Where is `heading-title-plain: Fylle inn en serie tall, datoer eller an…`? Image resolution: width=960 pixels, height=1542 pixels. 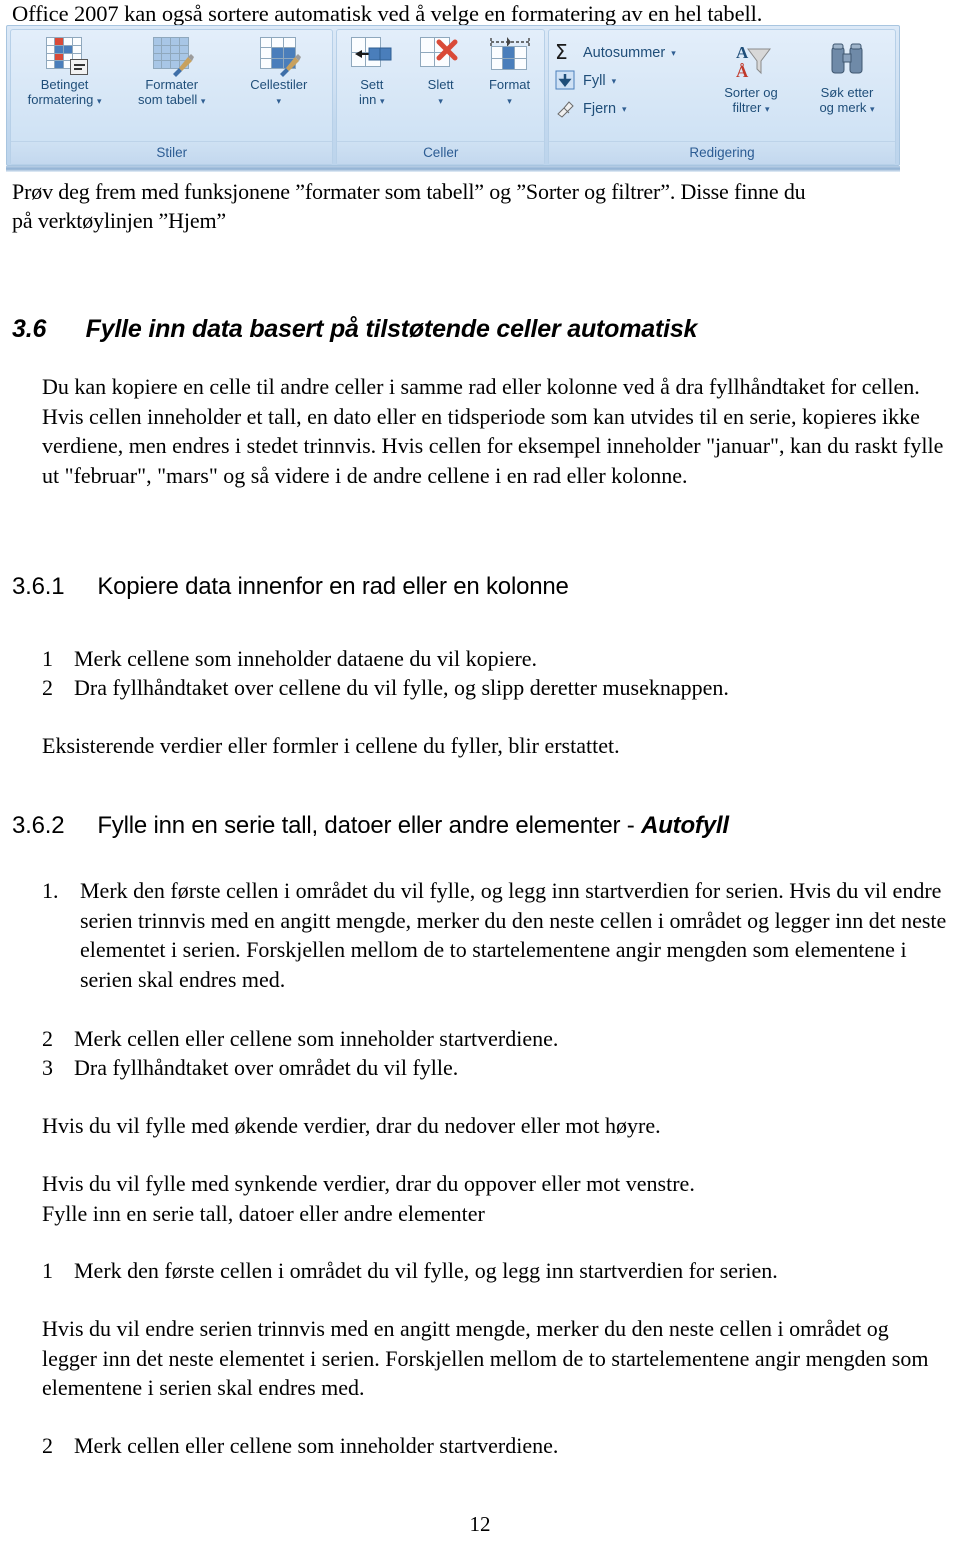
heading-title-plain: Fylle inn en serie tall, datoer eller an… is located at coordinates (369, 825).